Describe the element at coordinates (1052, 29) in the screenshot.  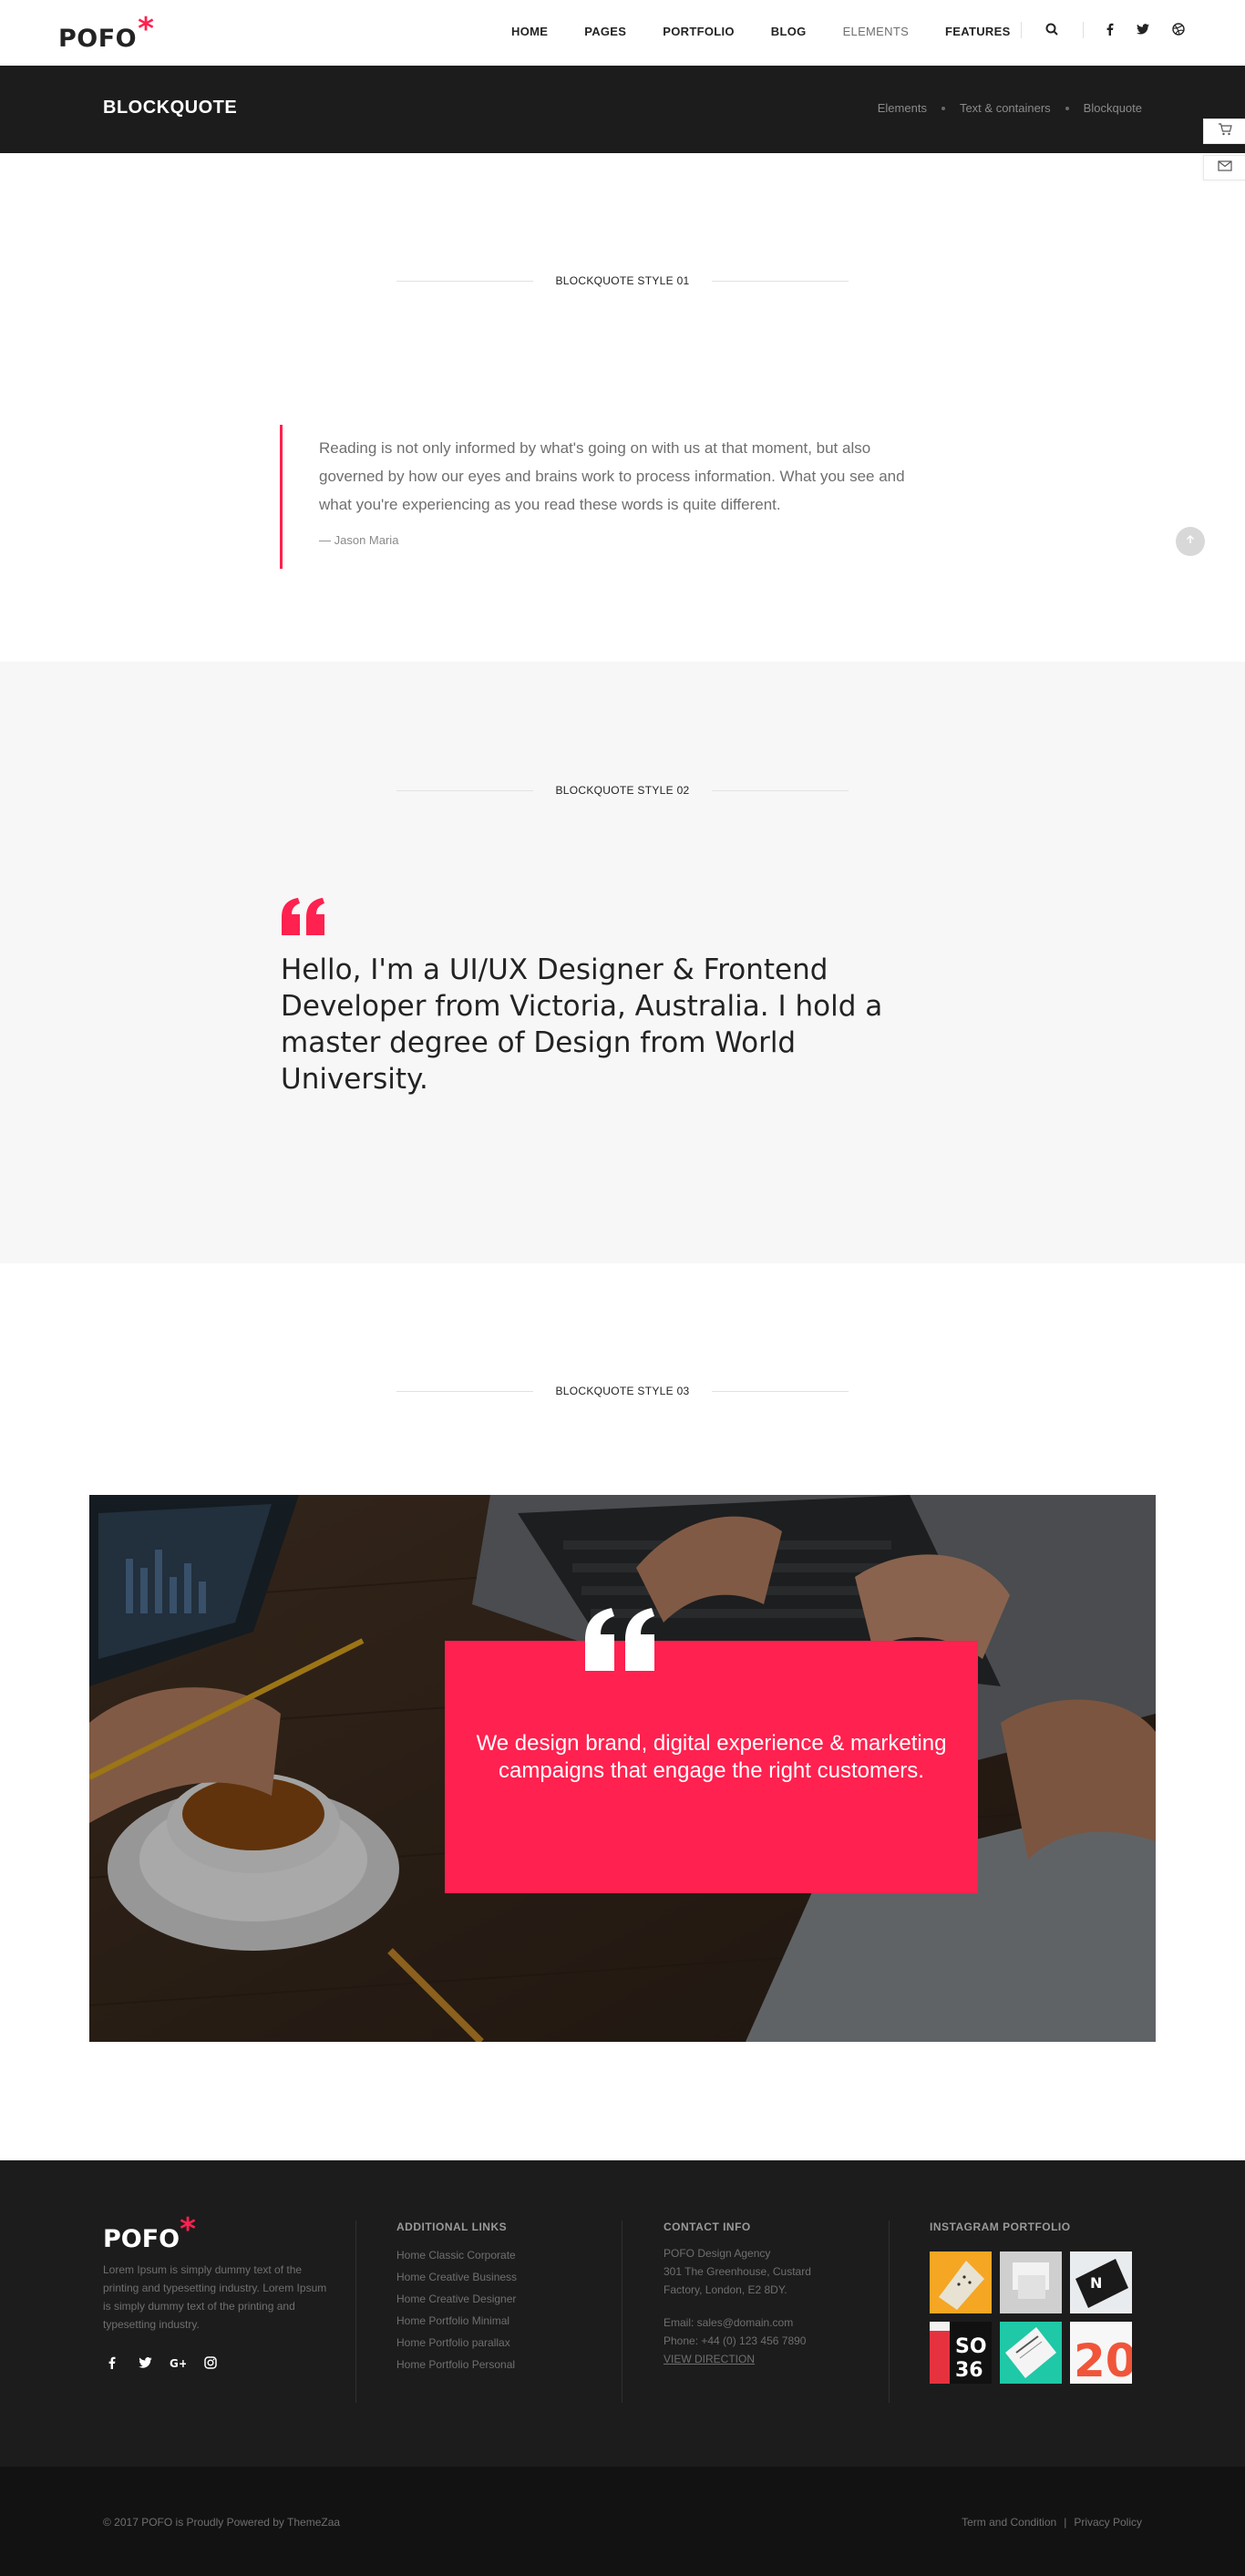
I see `search-icon` at that location.